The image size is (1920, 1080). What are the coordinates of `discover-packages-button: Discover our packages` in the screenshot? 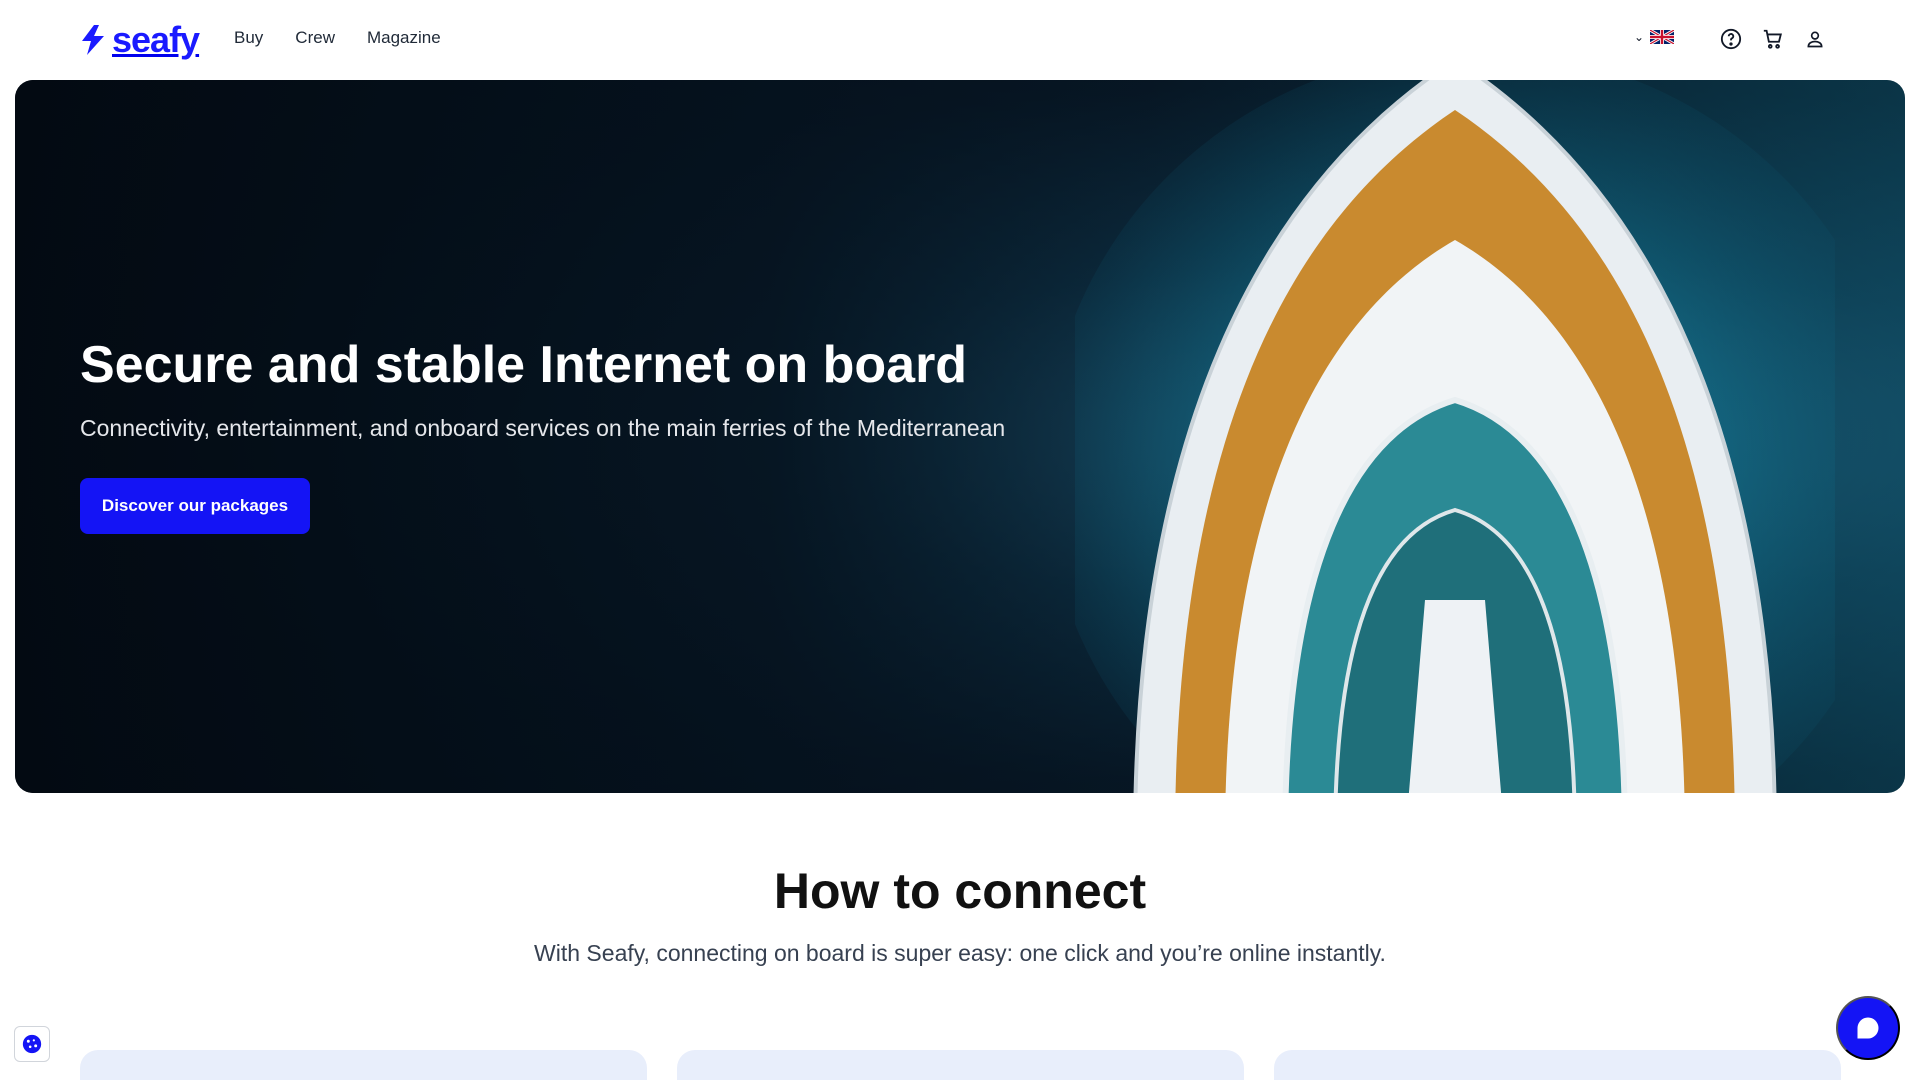 It's located at (195, 506).